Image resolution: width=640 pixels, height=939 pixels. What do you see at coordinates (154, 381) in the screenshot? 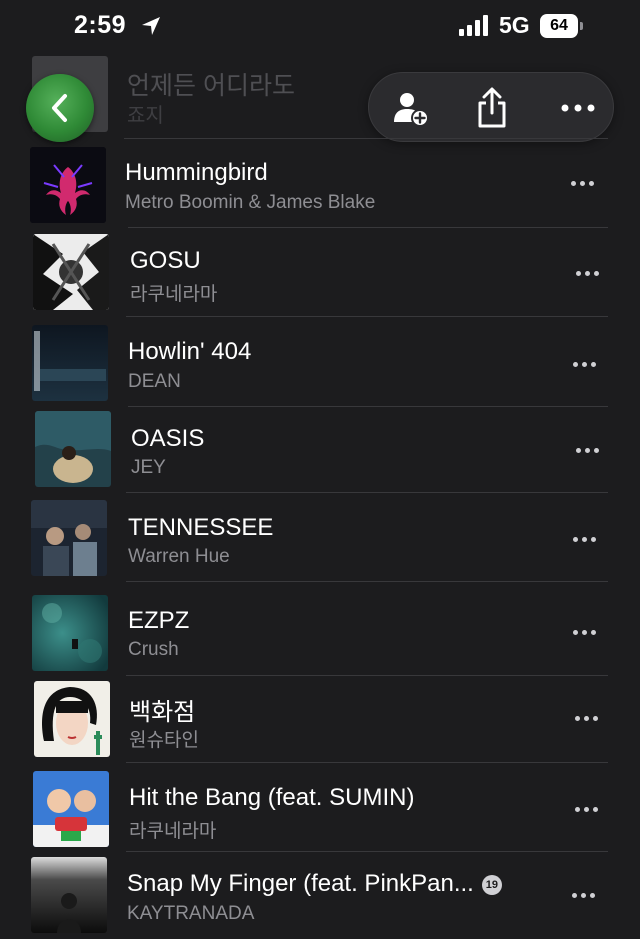
I see `song-artist: DEAN` at bounding box center [154, 381].